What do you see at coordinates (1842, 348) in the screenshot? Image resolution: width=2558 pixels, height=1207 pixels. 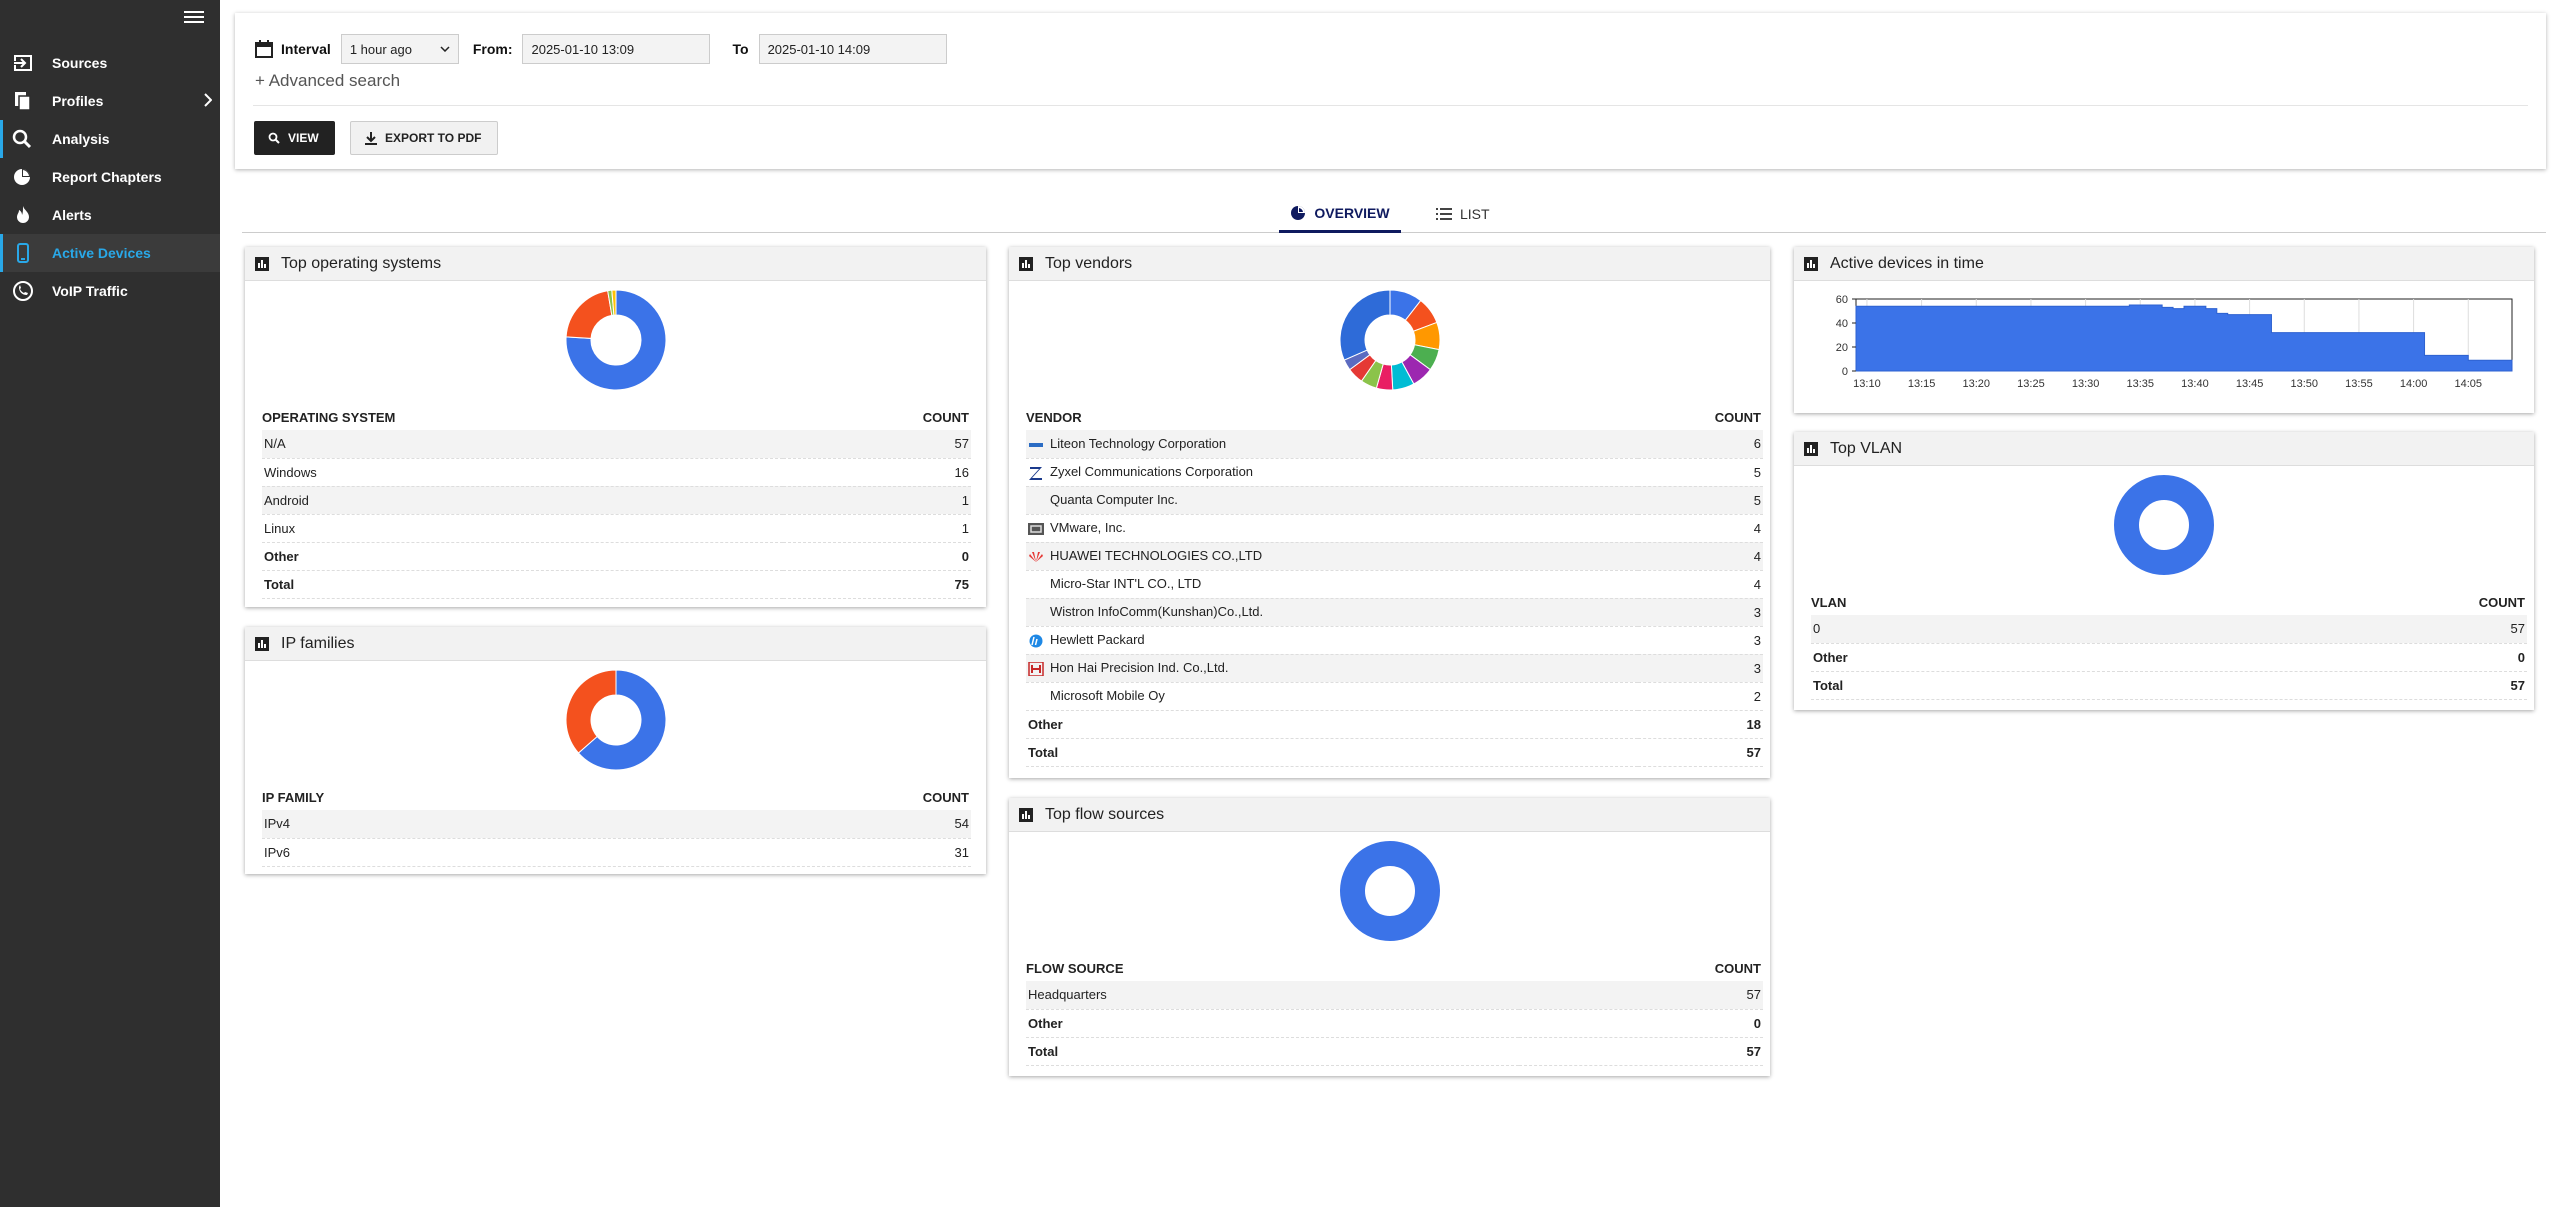 I see `y-tick-label: 20` at bounding box center [1842, 348].